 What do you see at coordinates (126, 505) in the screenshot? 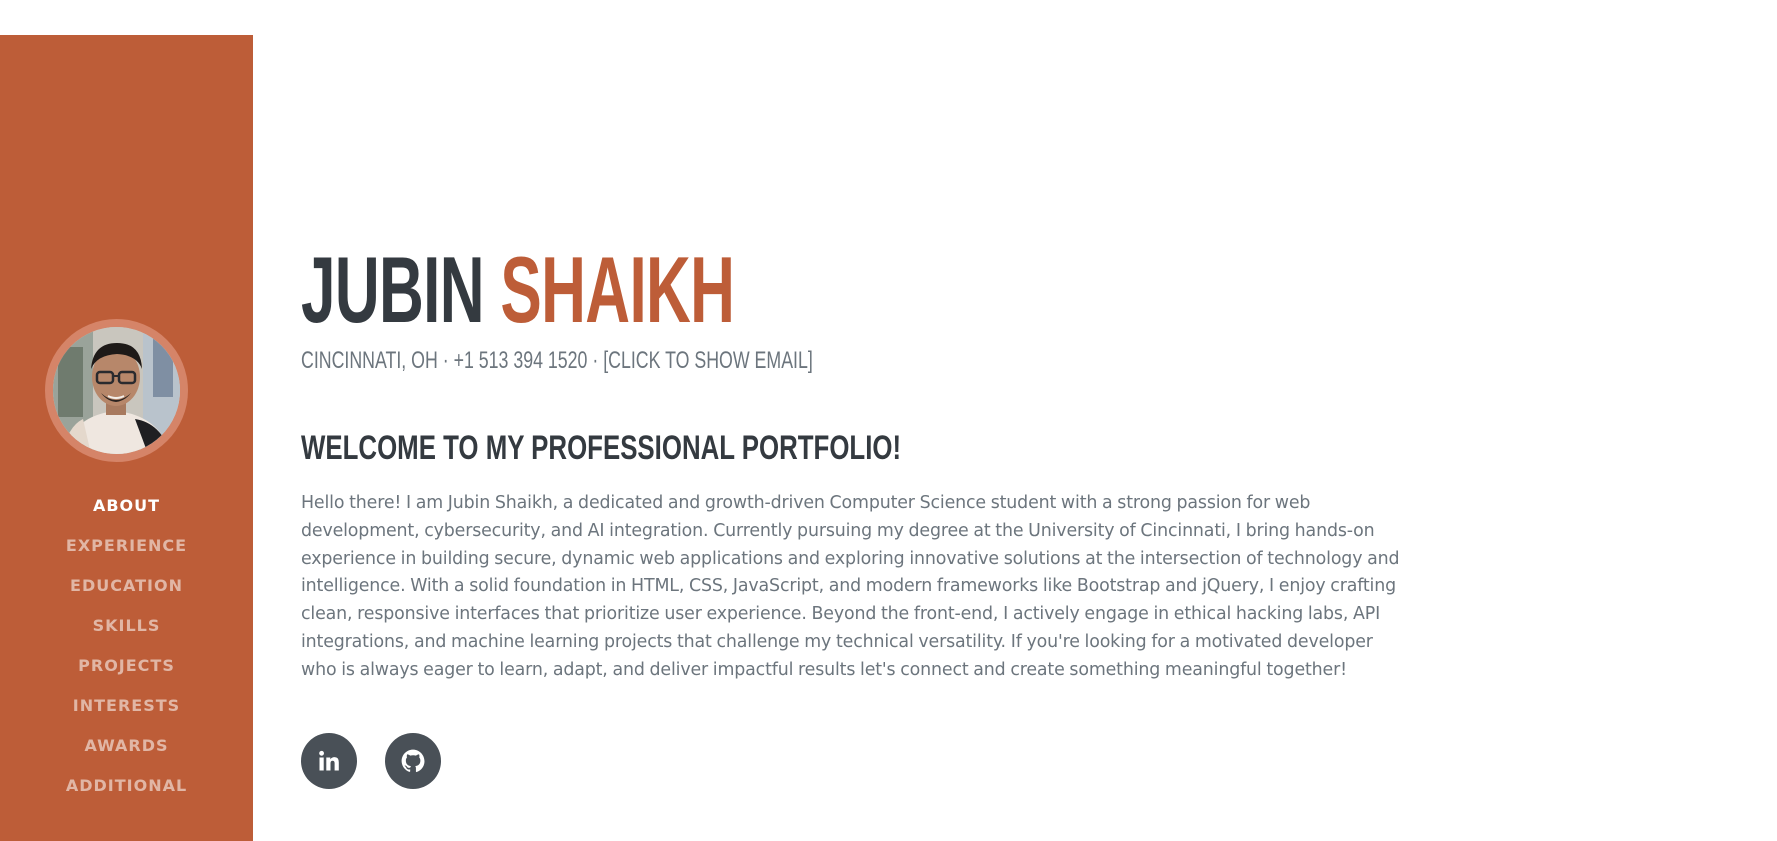
I see `sidebar-item-about: ABOUT` at bounding box center [126, 505].